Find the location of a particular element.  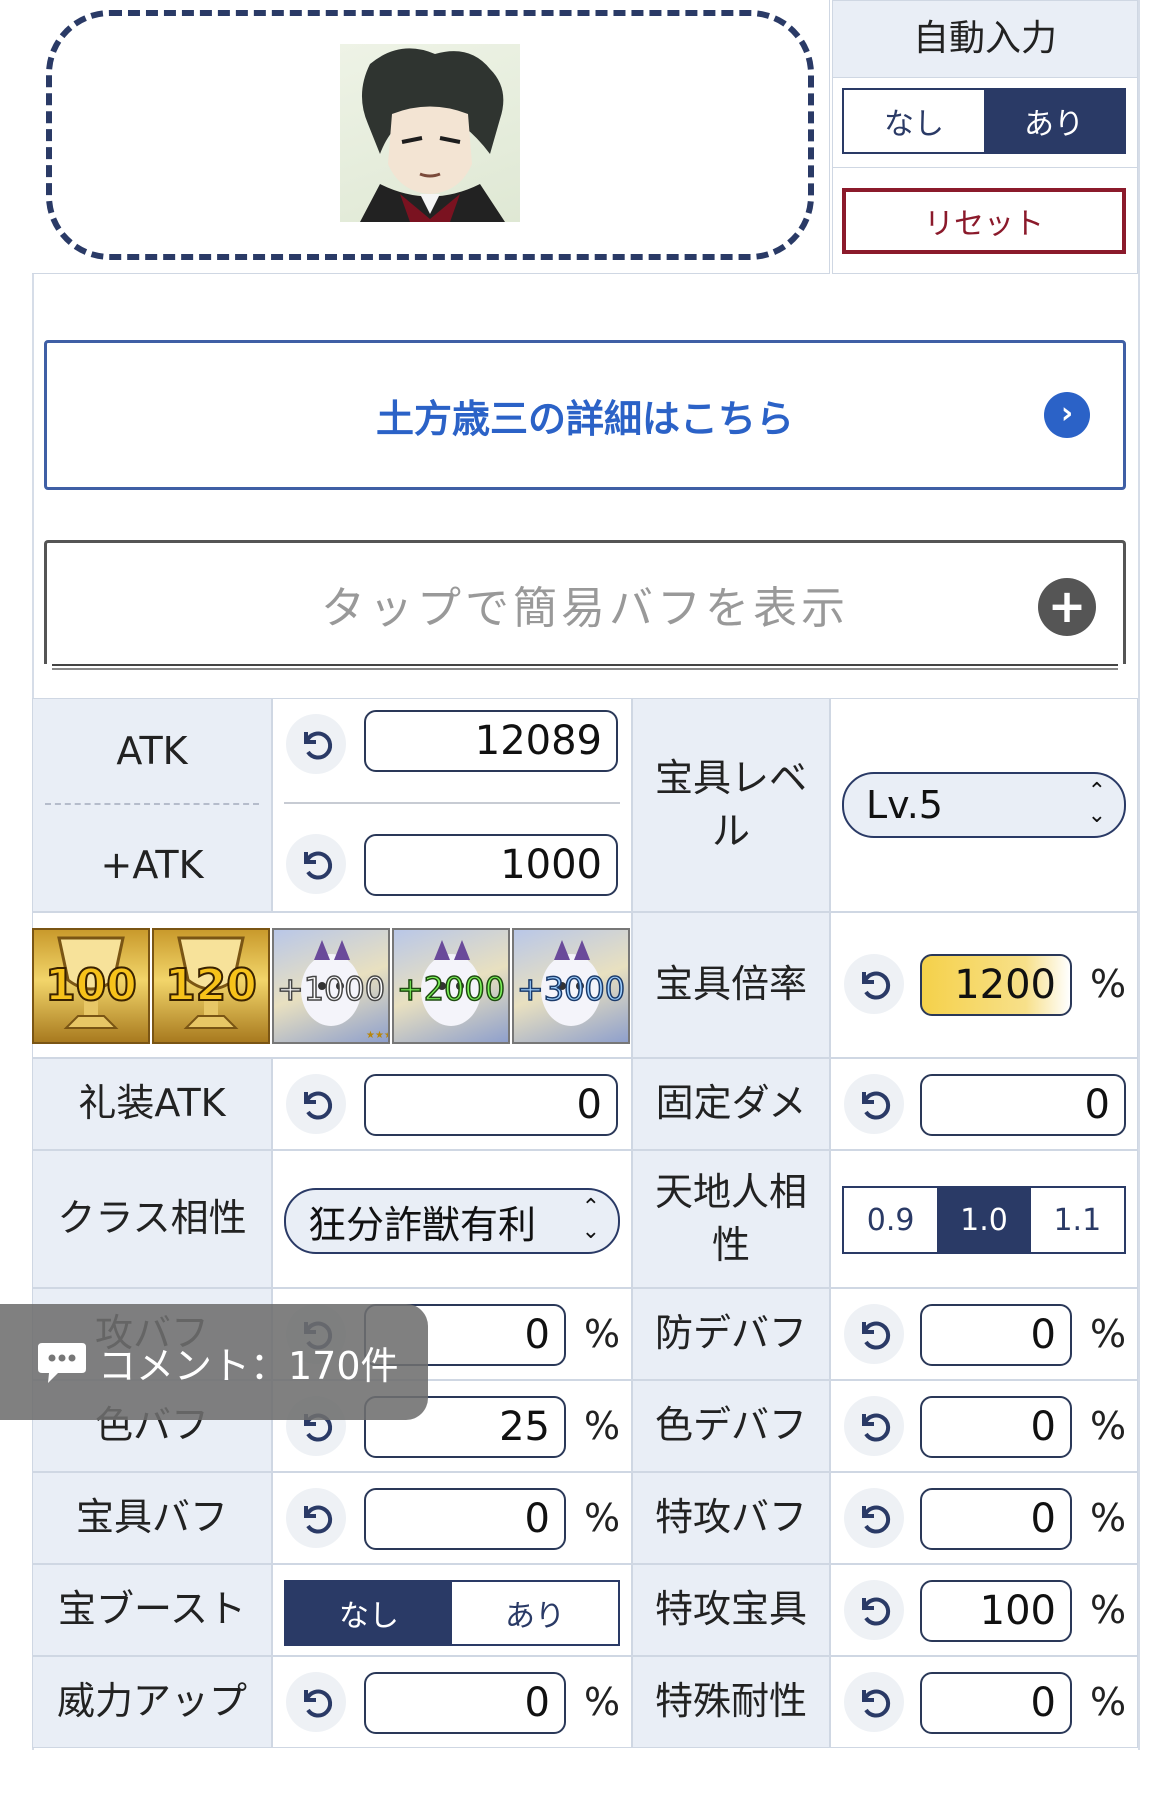

comment-overlay-button: コメント：170件 is located at coordinates (214, 1362).